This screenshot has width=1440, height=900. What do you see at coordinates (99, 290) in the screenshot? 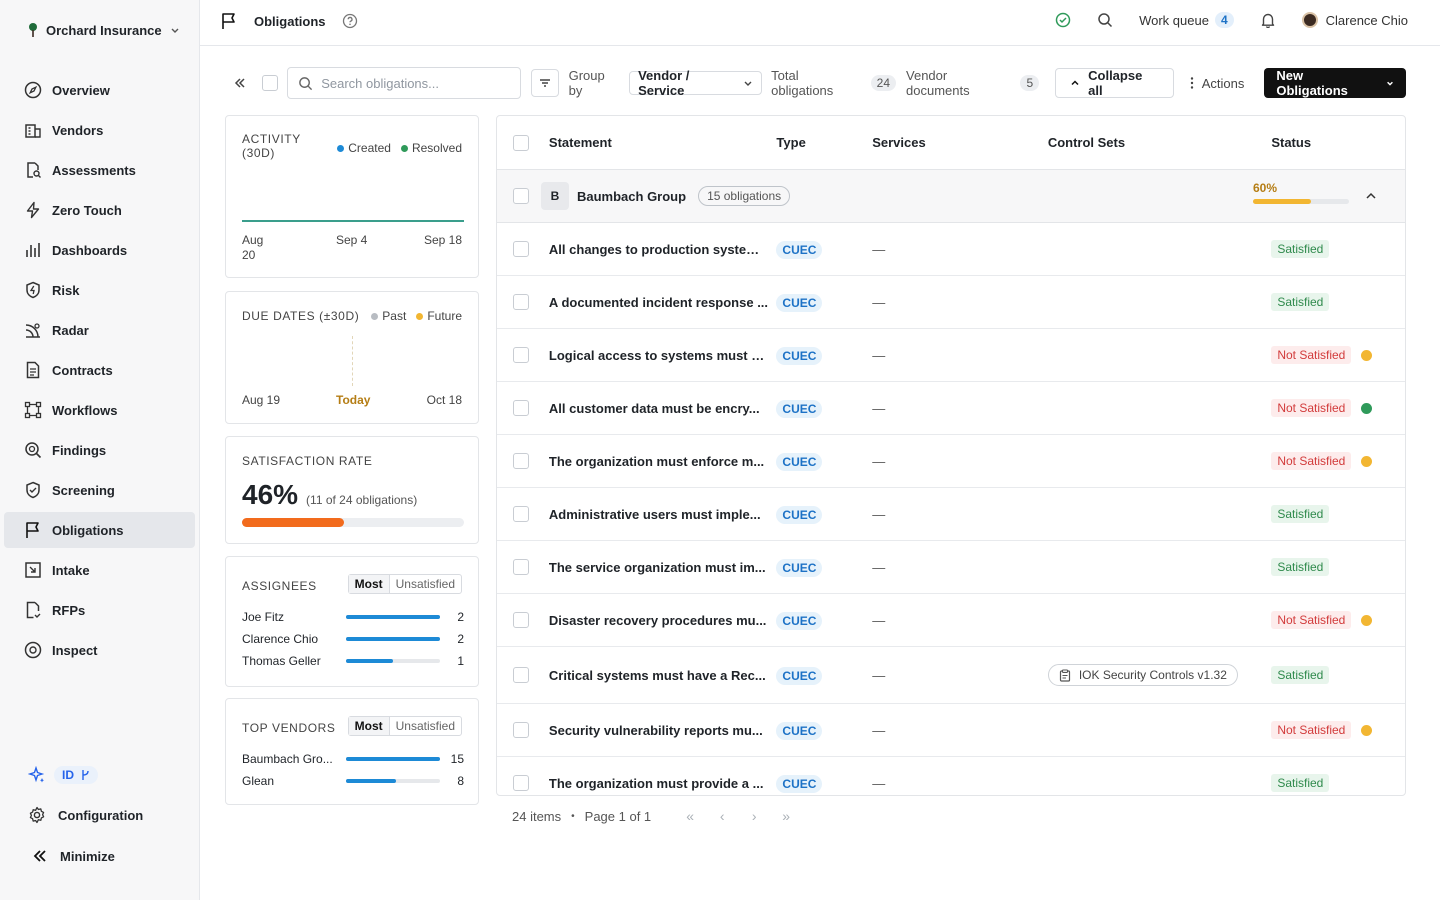
I see `sidebar-item-risk: Risk` at bounding box center [99, 290].